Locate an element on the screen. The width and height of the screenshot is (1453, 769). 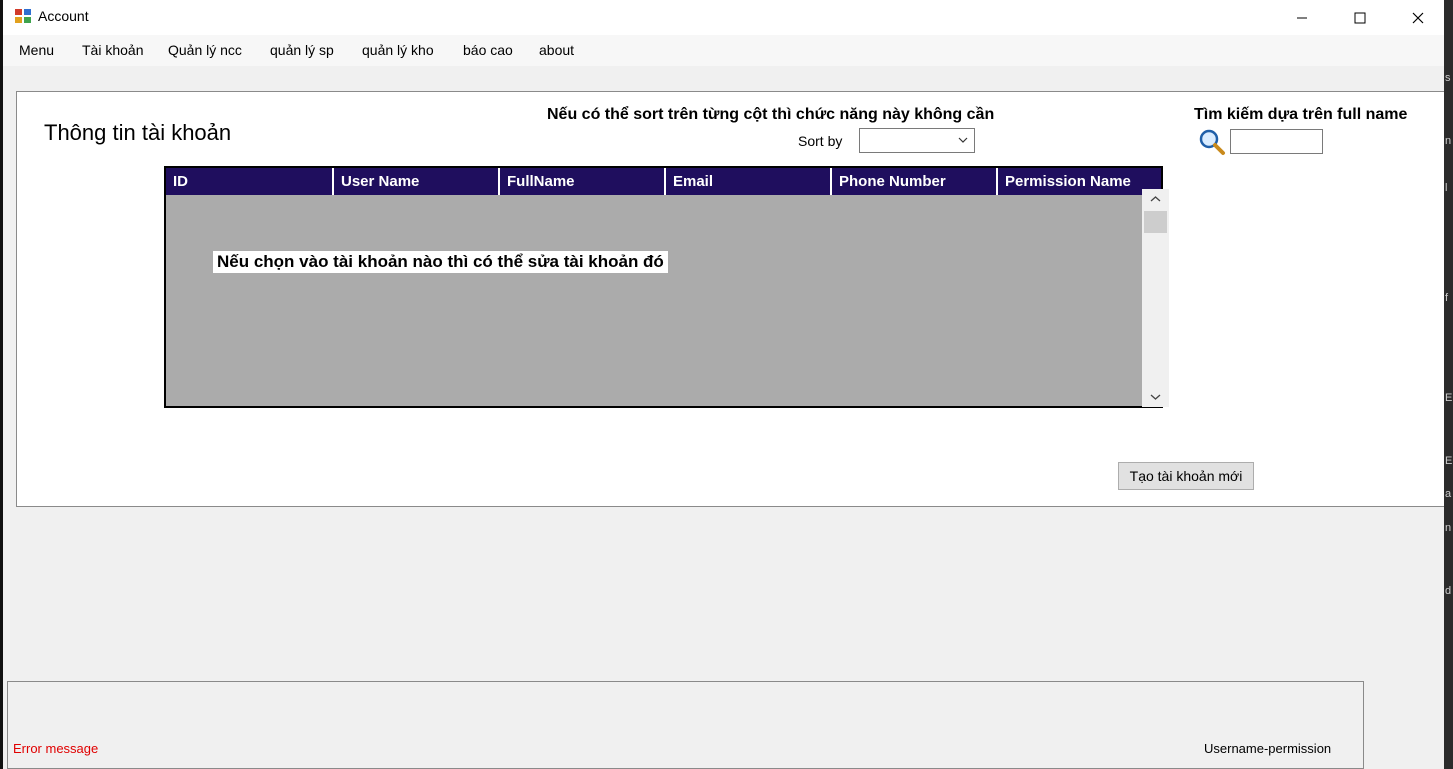
maximize-button is located at coordinates (1360, 17).